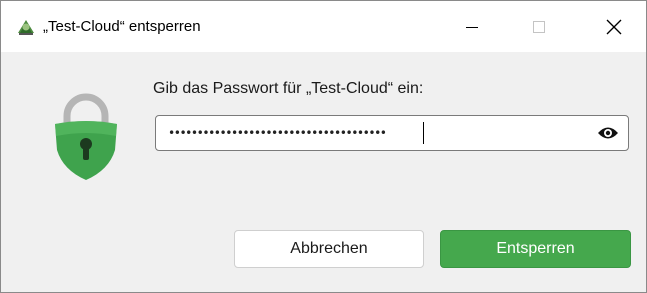  Describe the element at coordinates (329, 249) in the screenshot. I see `cancel-button: Abbrechen` at that location.